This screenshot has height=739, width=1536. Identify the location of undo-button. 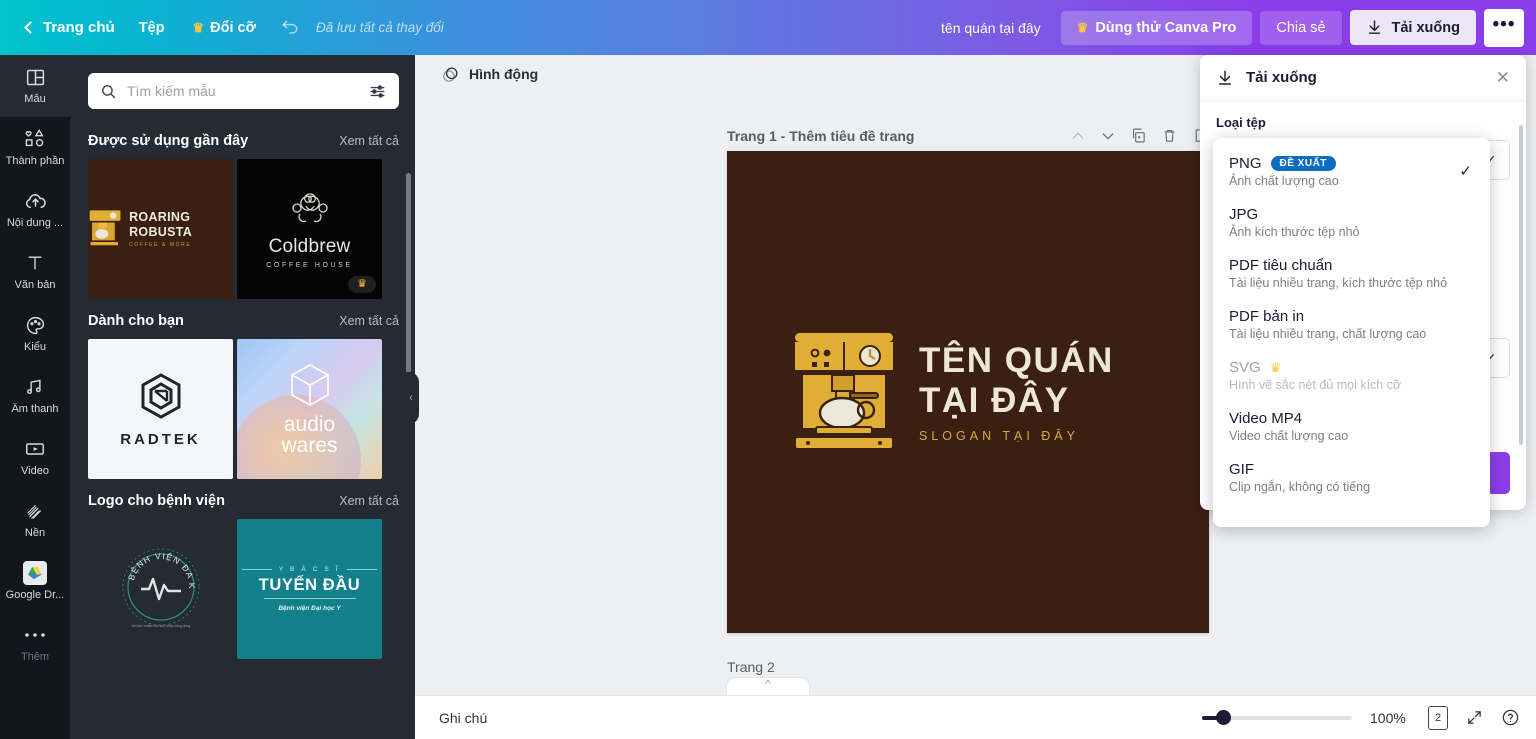
(290, 28).